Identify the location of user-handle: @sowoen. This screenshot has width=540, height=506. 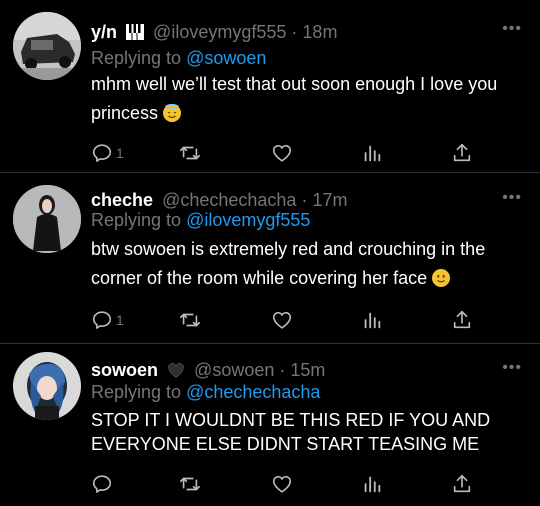
(234, 370).